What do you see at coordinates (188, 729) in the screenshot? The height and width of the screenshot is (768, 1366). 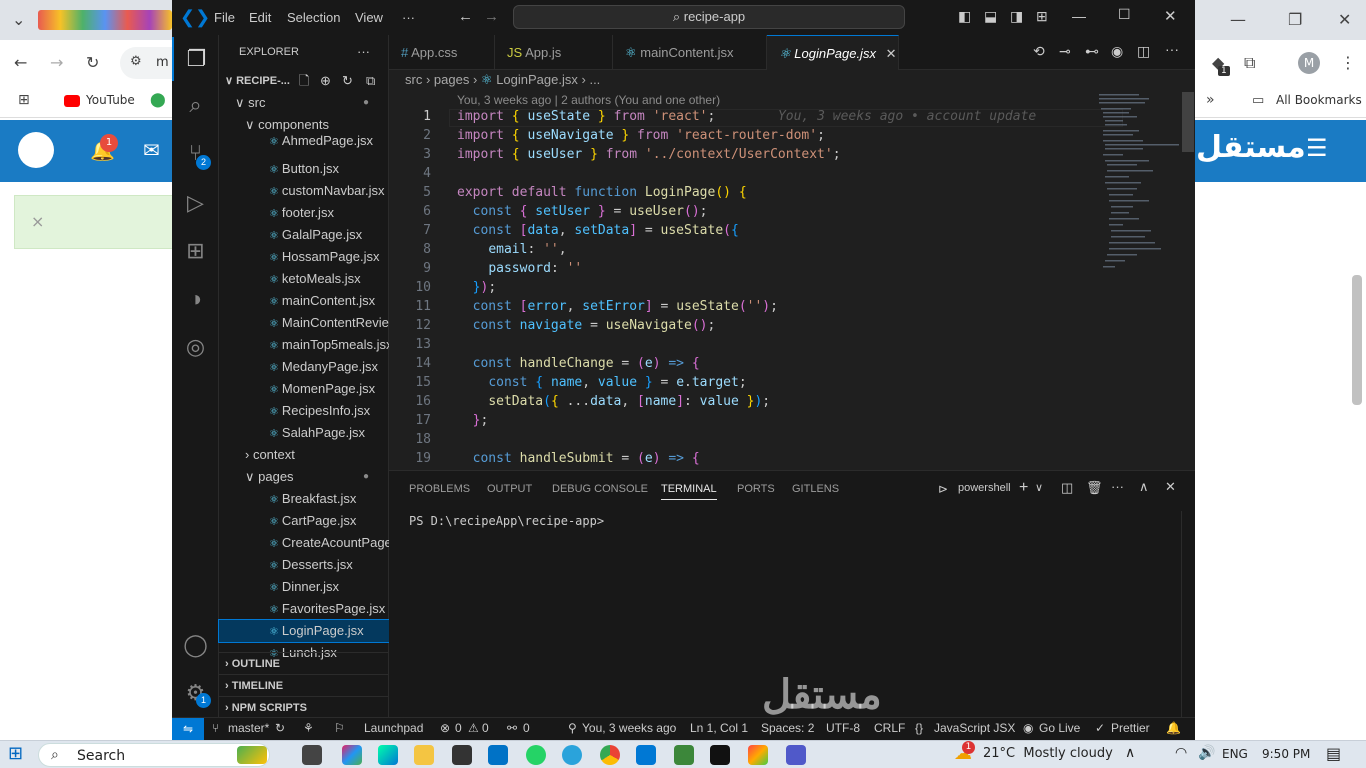 I see `remote-indicator-icon: ⇋` at bounding box center [188, 729].